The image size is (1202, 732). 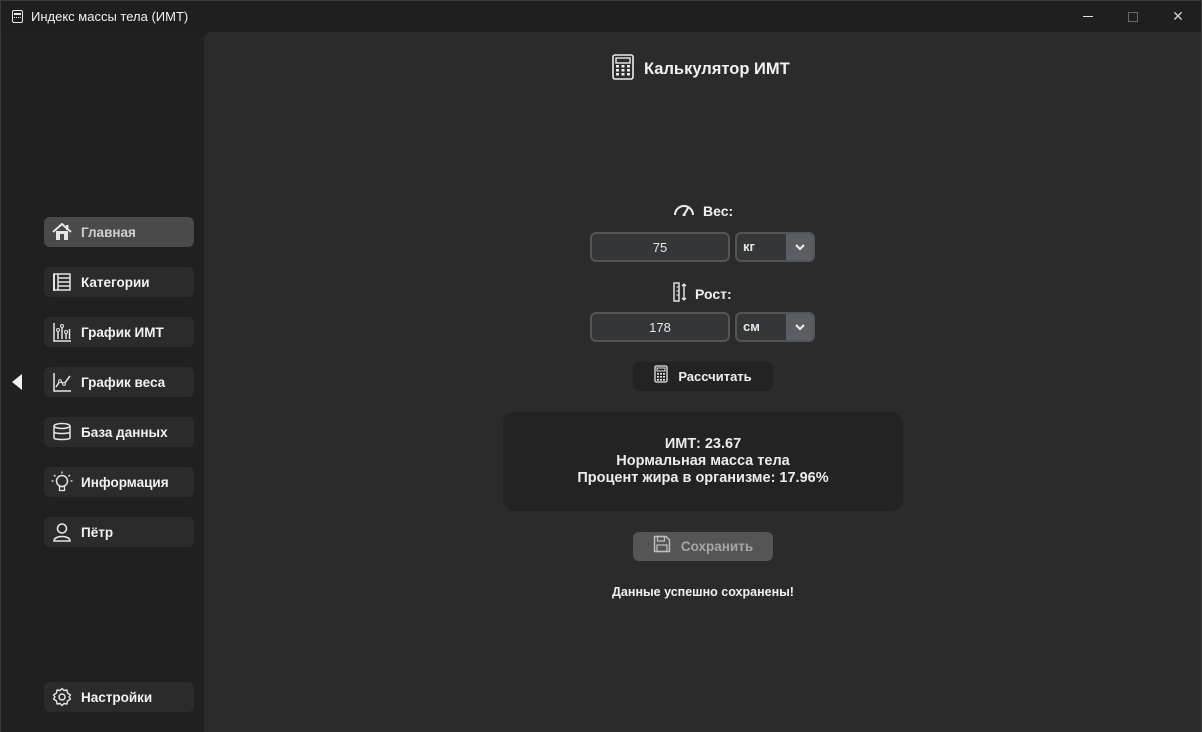 I want to click on sidebar-item-info: Информация, so click(x=119, y=482).